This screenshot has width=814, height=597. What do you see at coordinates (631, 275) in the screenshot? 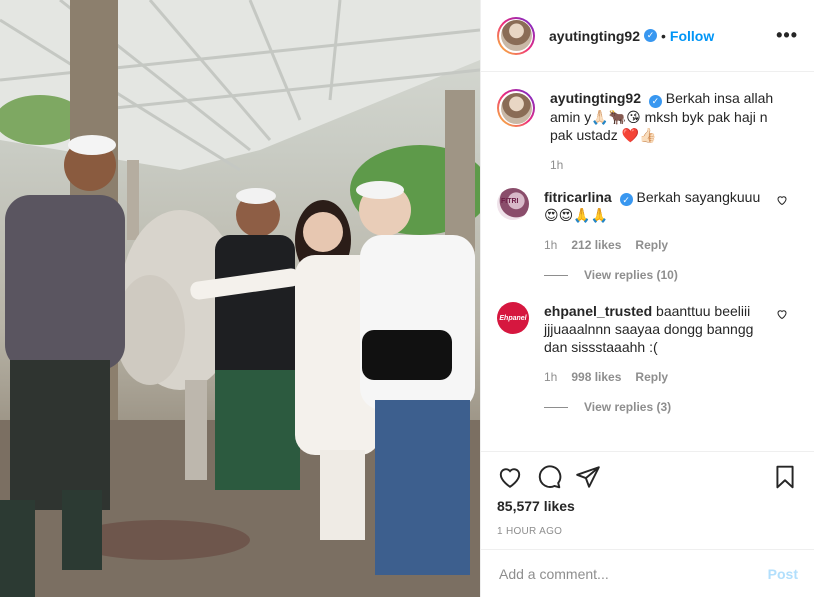
I see `view-replies-label: View replies (10)` at bounding box center [631, 275].